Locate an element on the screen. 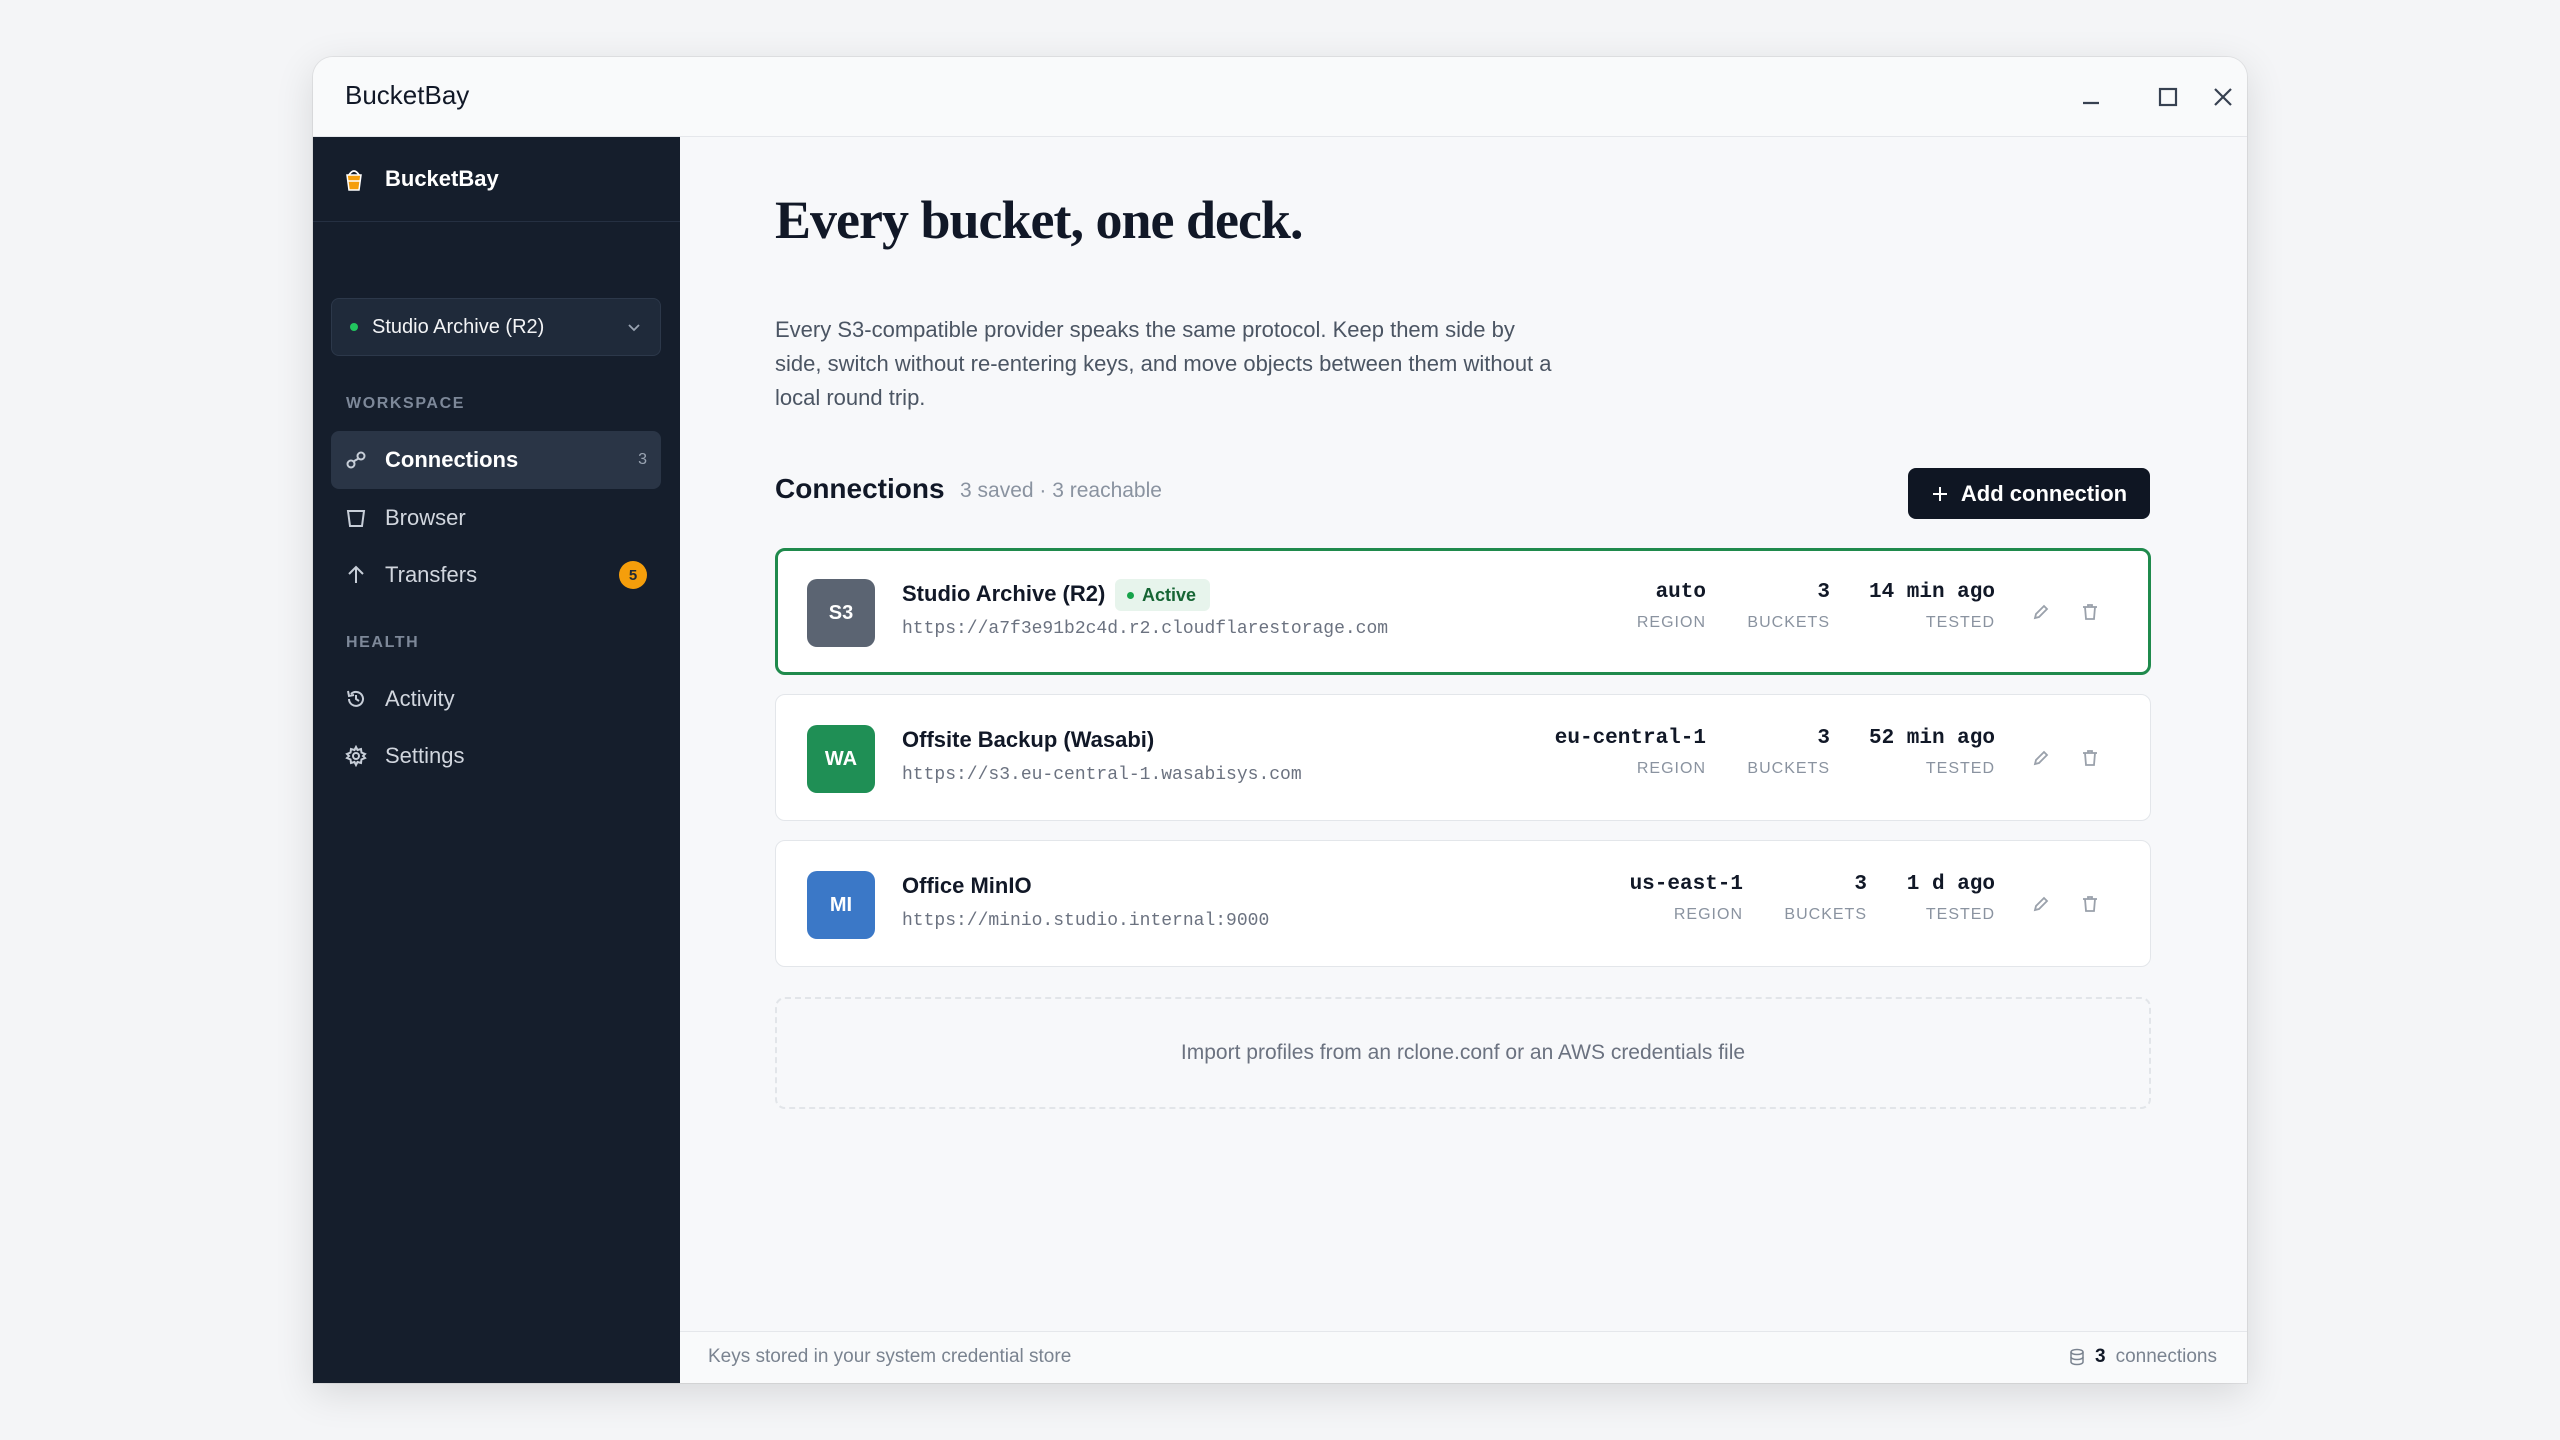 Image resolution: width=2560 pixels, height=1440 pixels. region-value: us-east-1 is located at coordinates (1686, 884).